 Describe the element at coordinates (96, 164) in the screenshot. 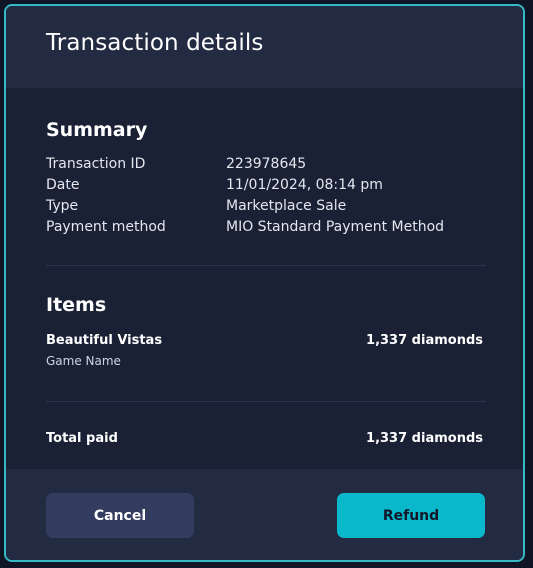

I see `summary-label: Transaction ID` at that location.